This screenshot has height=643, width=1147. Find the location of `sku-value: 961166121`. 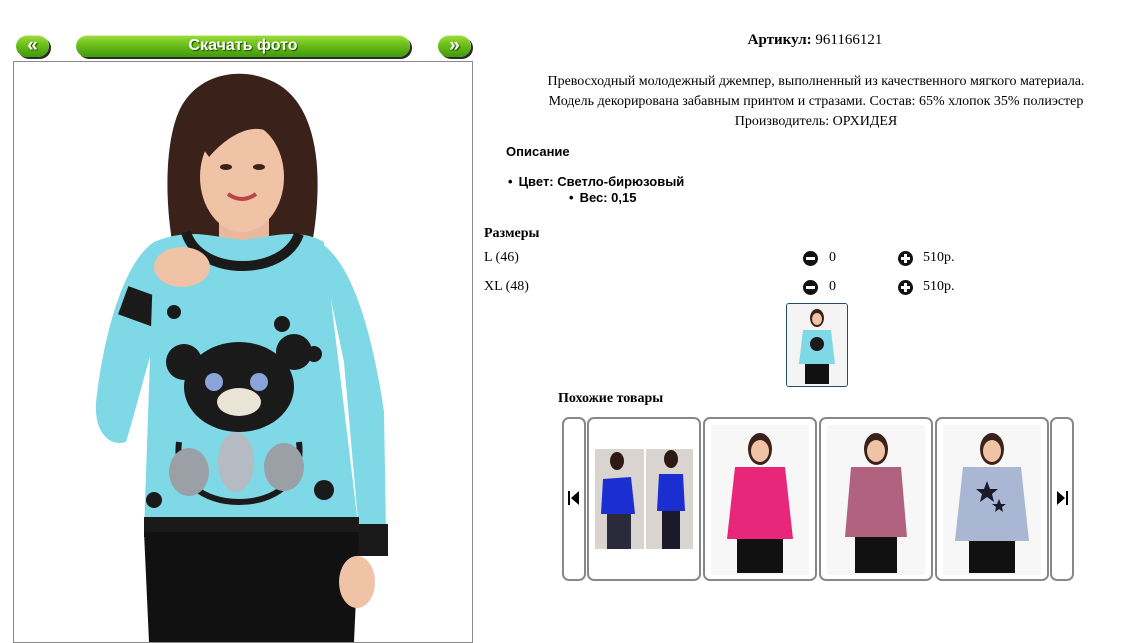

sku-value: 961166121 is located at coordinates (849, 40).